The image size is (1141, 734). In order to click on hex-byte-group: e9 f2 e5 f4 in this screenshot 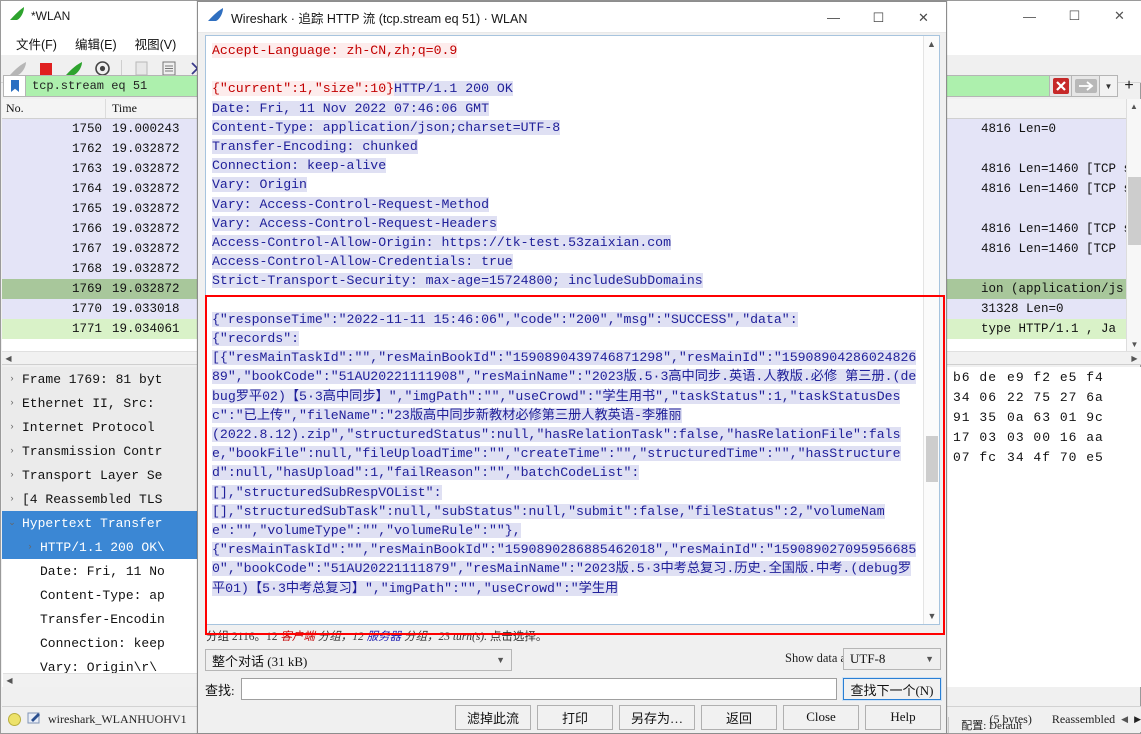, I will do `click(1055, 377)`.